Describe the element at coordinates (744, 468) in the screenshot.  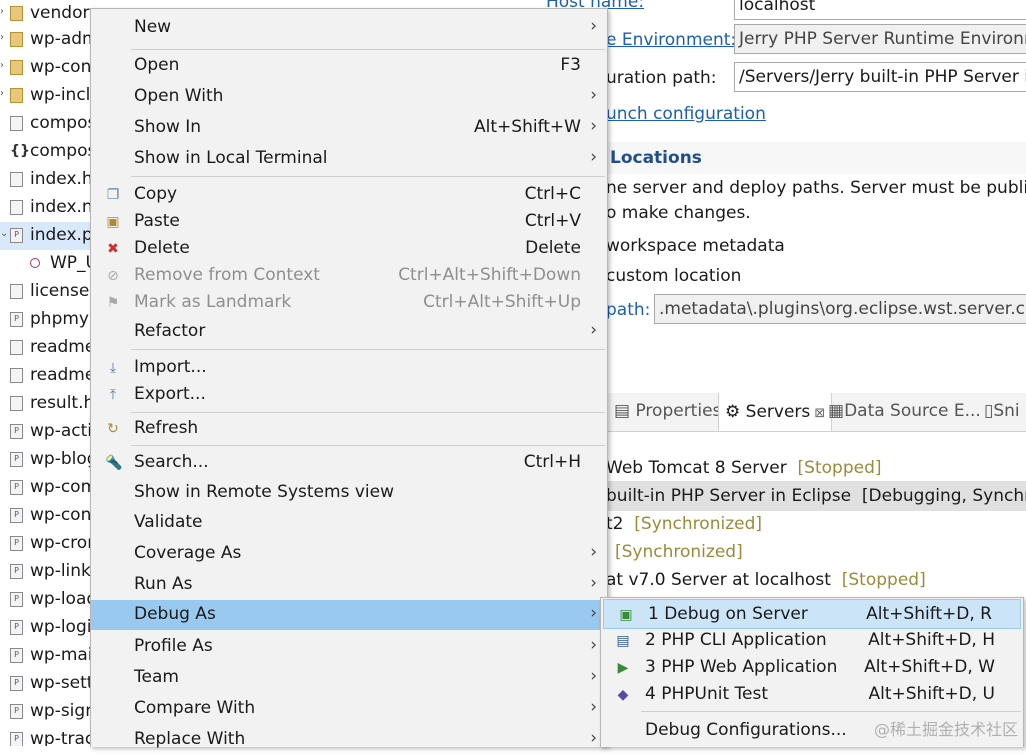
I see `server-row: Web Tomcat 8 Server [Stopped]` at that location.